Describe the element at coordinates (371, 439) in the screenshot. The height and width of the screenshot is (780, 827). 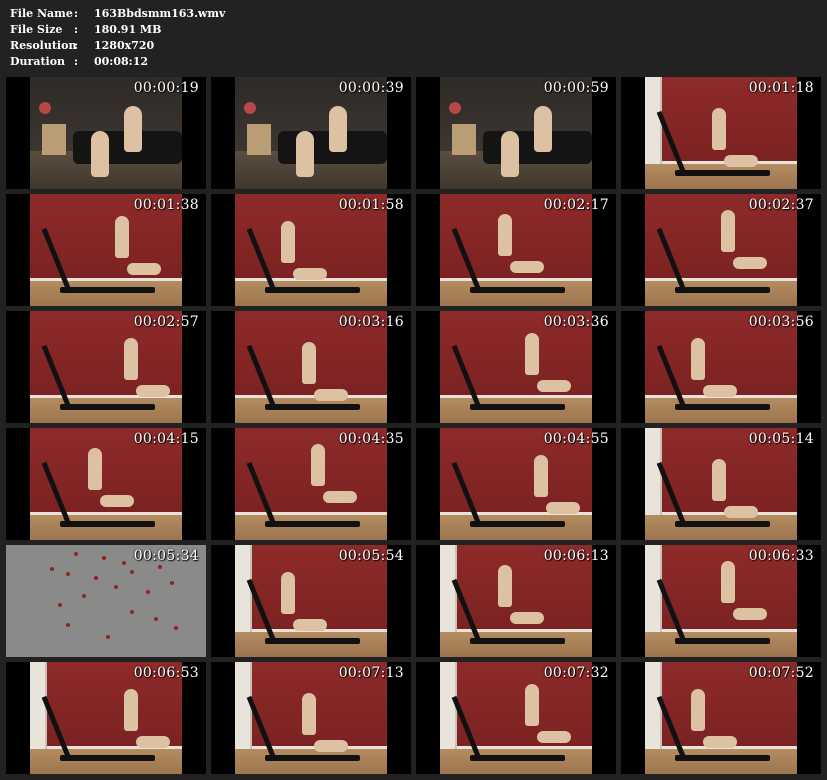
I see `timestamp-label: 00:04:35` at that location.